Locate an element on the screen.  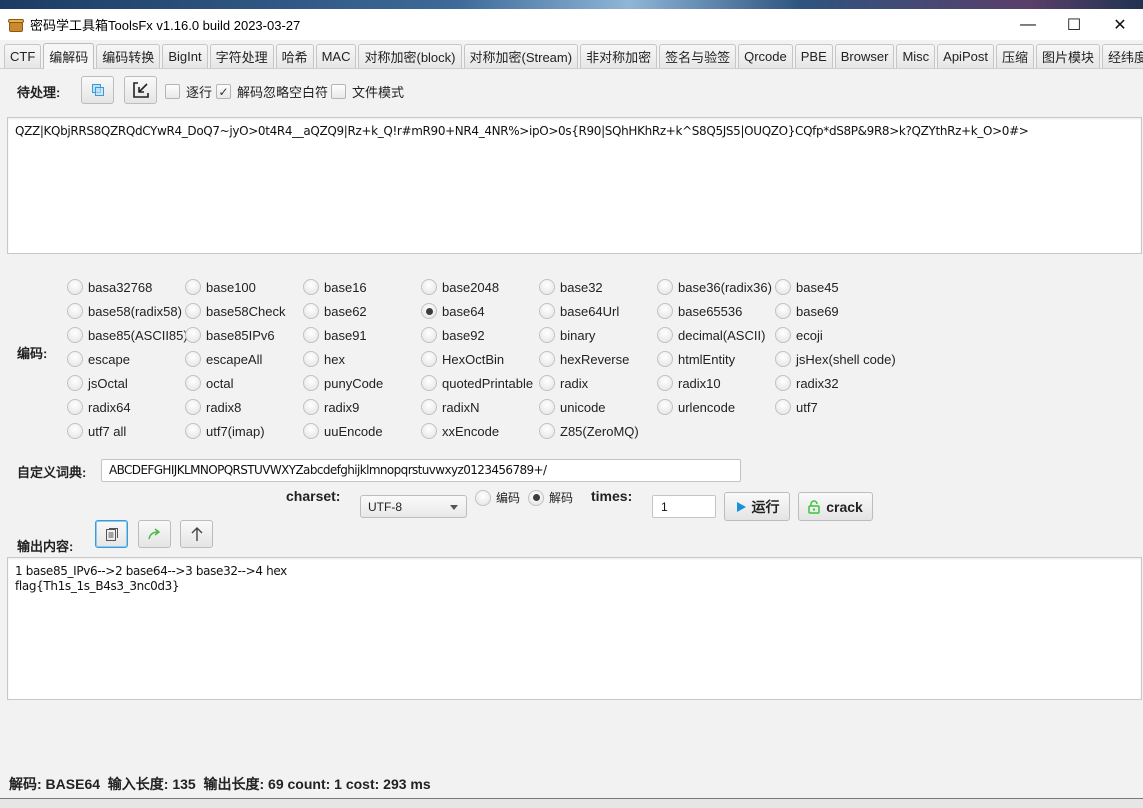
tab-1: 编解码 is located at coordinates (69, 56).